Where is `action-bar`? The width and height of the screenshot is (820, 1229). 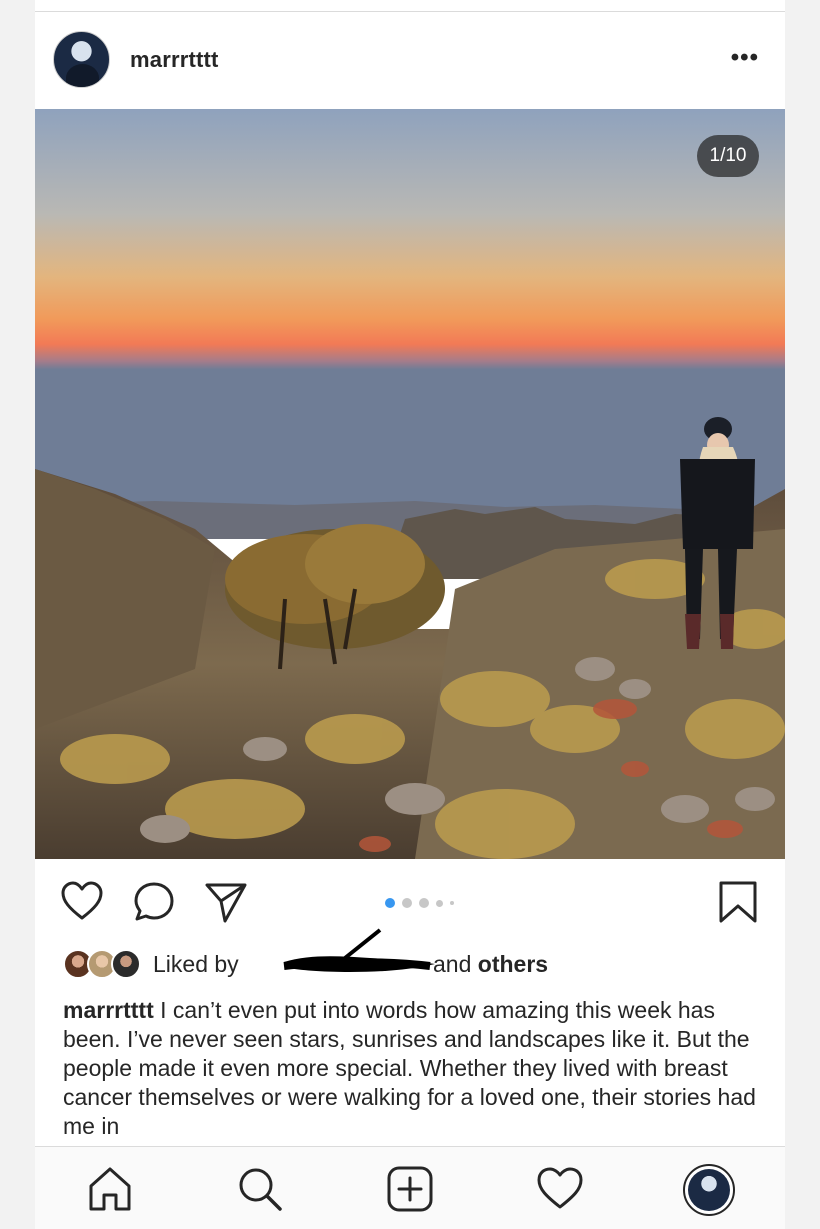
action-bar is located at coordinates (410, 903).